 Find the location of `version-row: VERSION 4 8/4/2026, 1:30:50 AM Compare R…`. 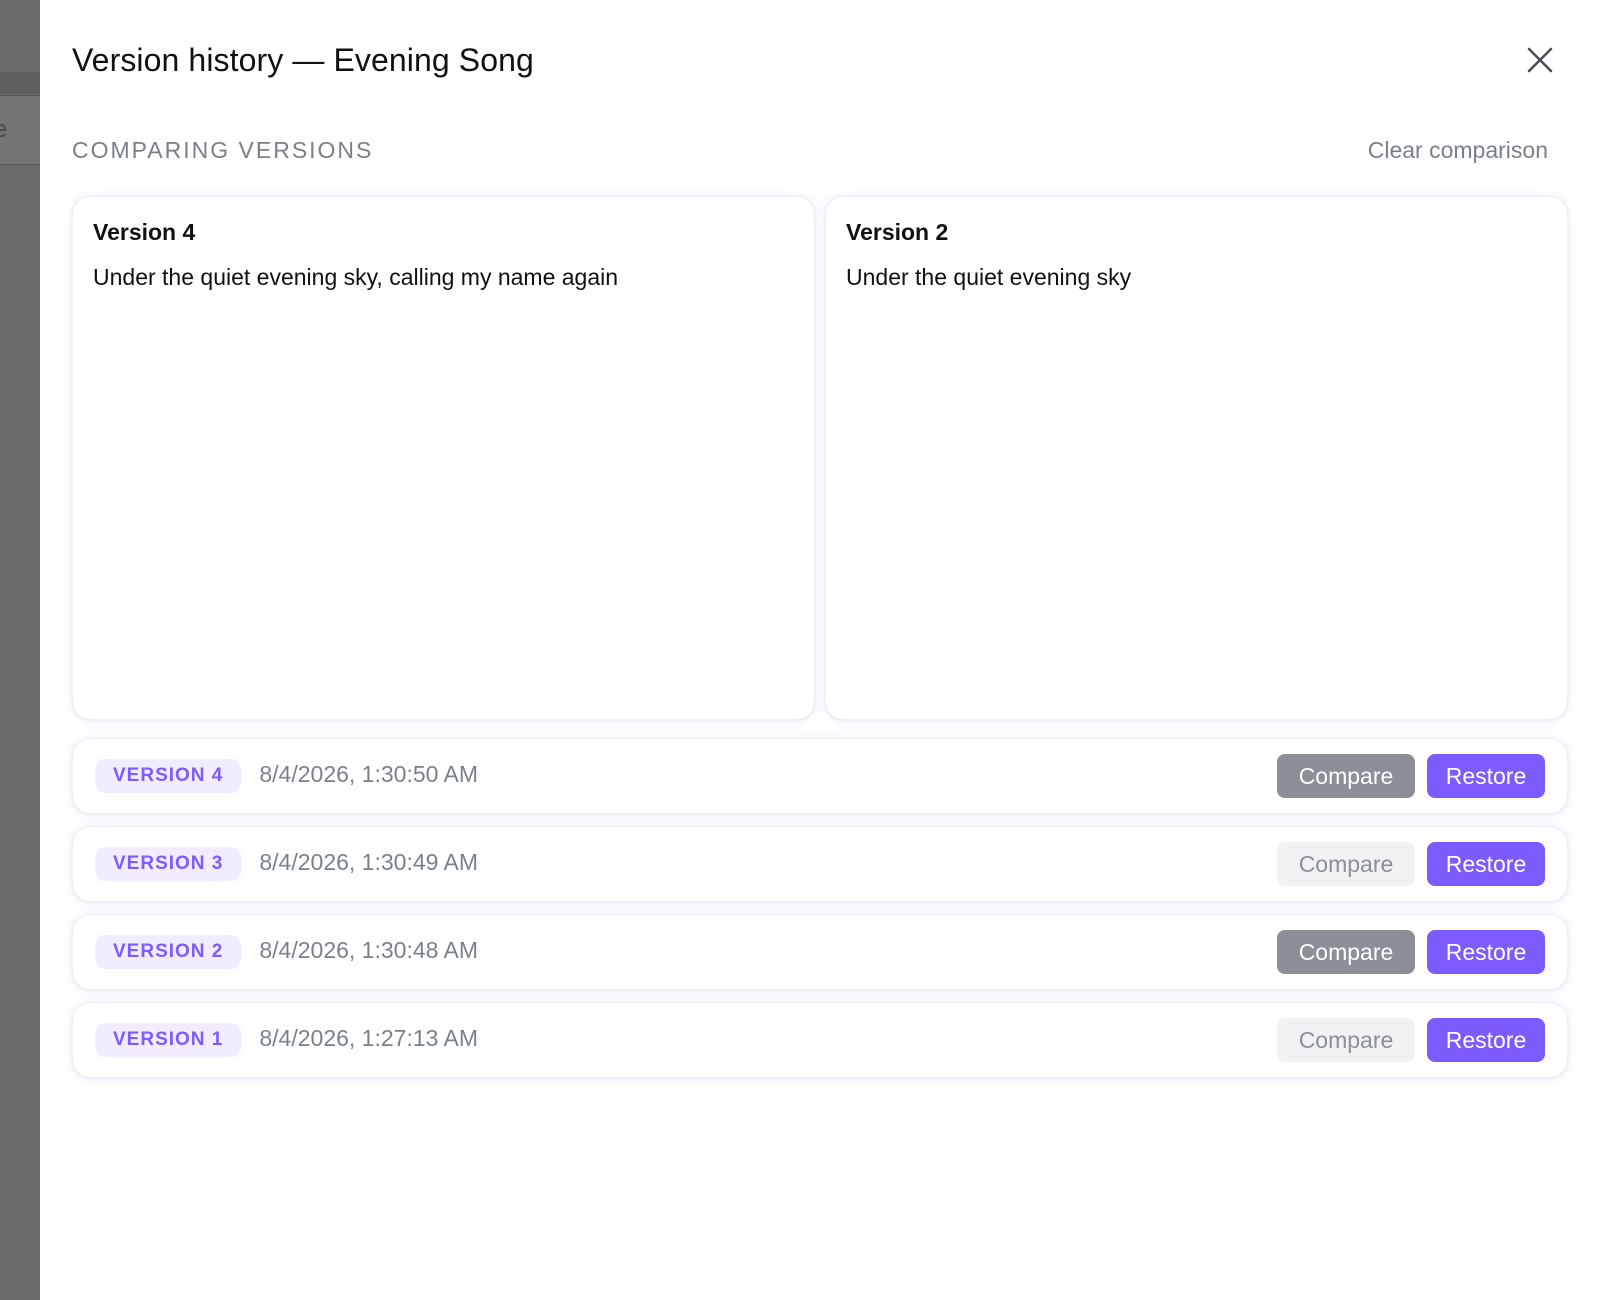

version-row: VERSION 4 8/4/2026, 1:30:50 AM Compare R… is located at coordinates (820, 776).